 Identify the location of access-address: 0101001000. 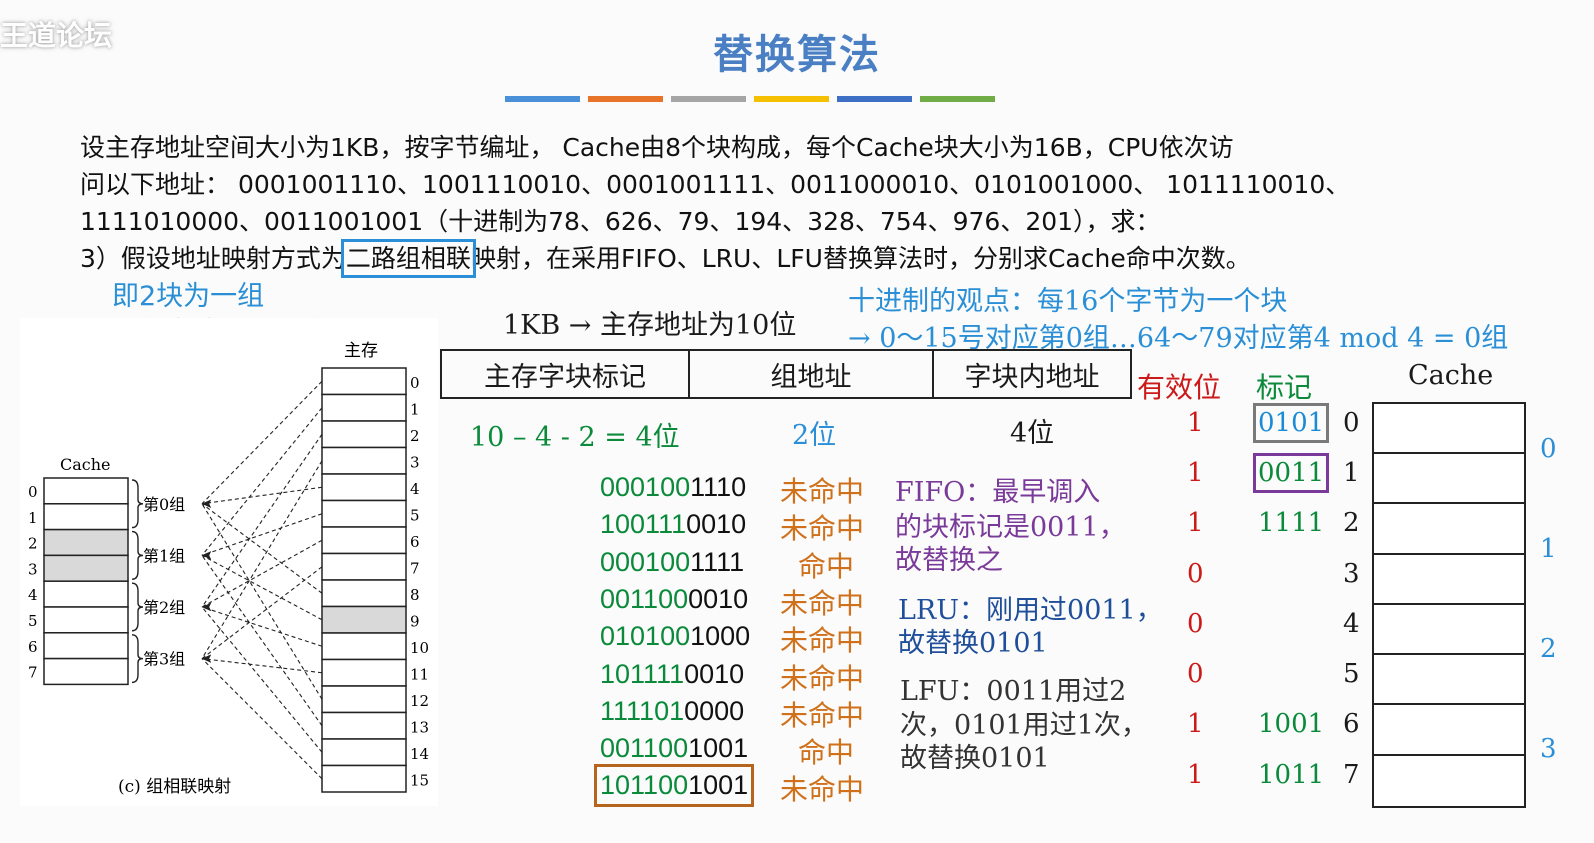
(675, 636).